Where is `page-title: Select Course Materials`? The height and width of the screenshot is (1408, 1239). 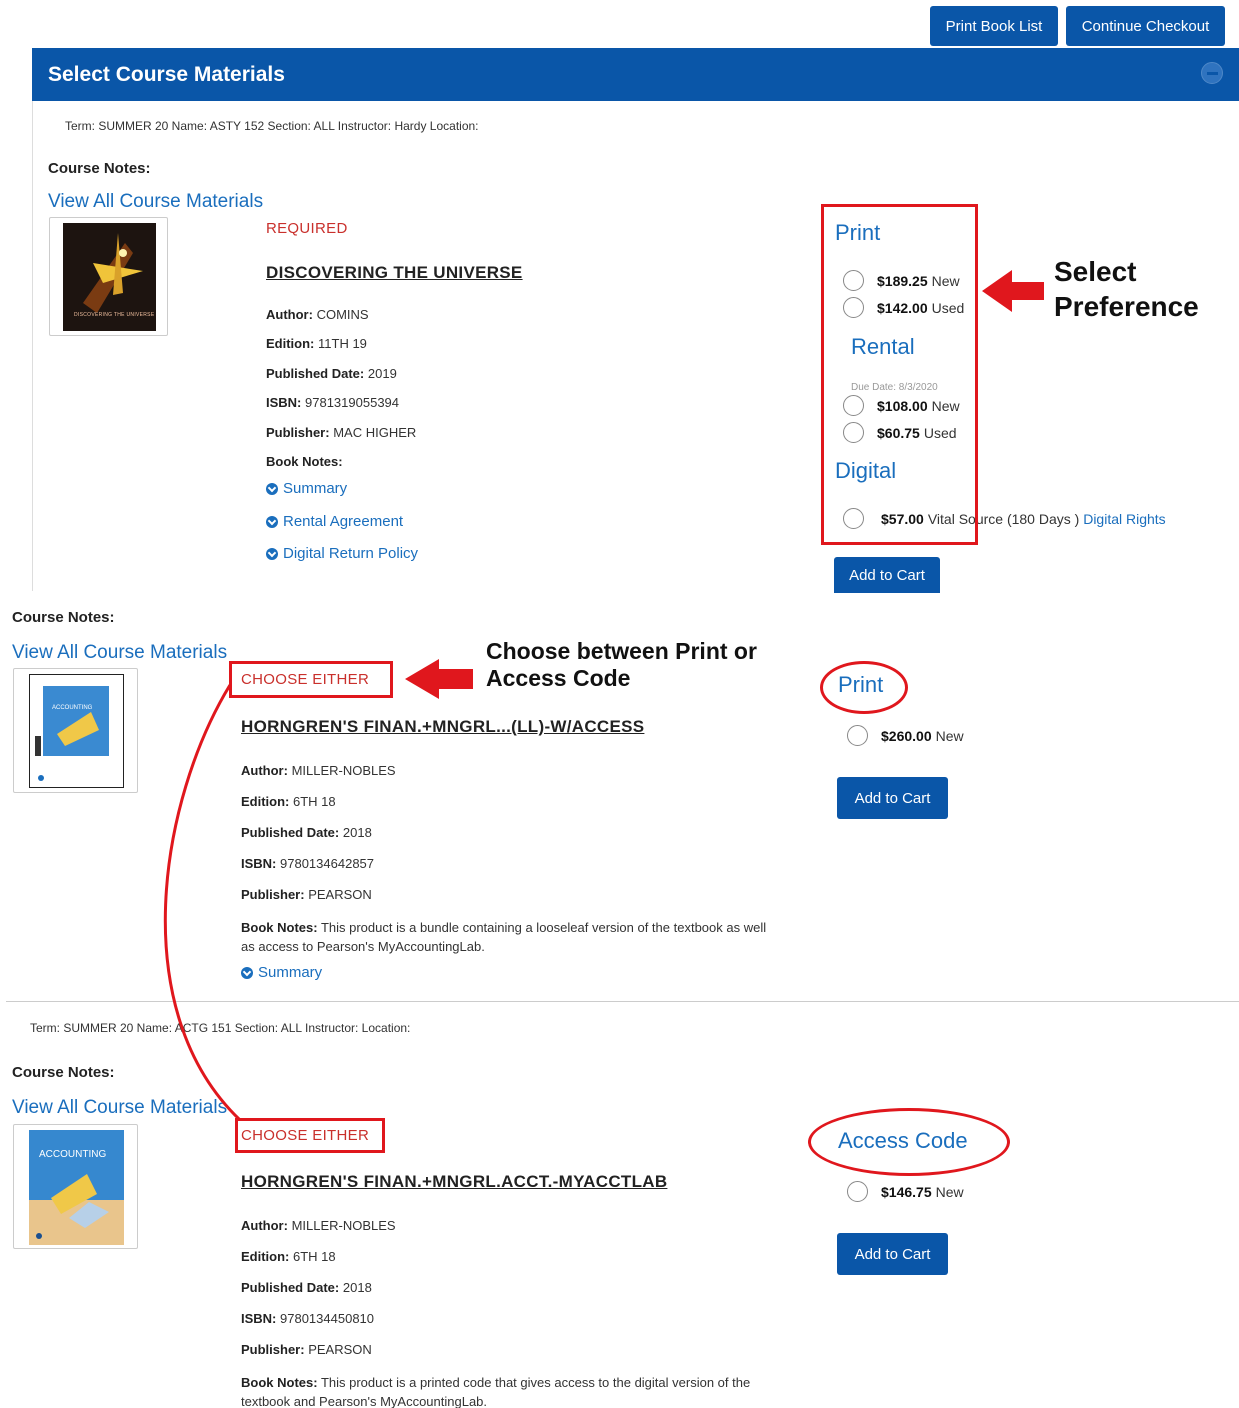
page-title: Select Course Materials is located at coordinates (166, 74).